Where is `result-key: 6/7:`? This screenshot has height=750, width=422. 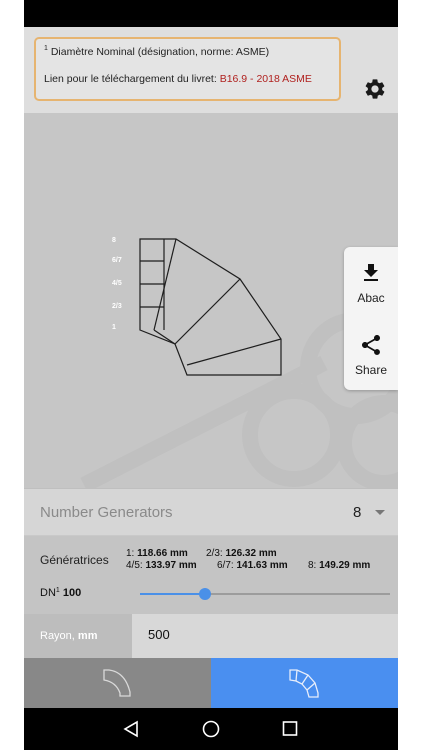 result-key: 6/7: is located at coordinates (225, 565).